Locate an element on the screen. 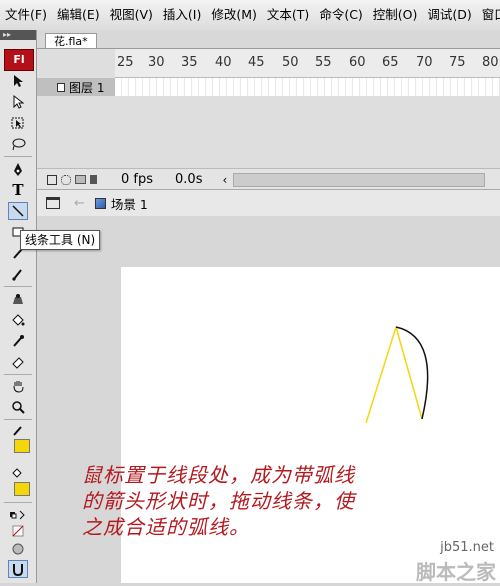 Image resolution: width=500 pixels, height=586 pixels. stroke-color-pencil-icon is located at coordinates (18, 431).